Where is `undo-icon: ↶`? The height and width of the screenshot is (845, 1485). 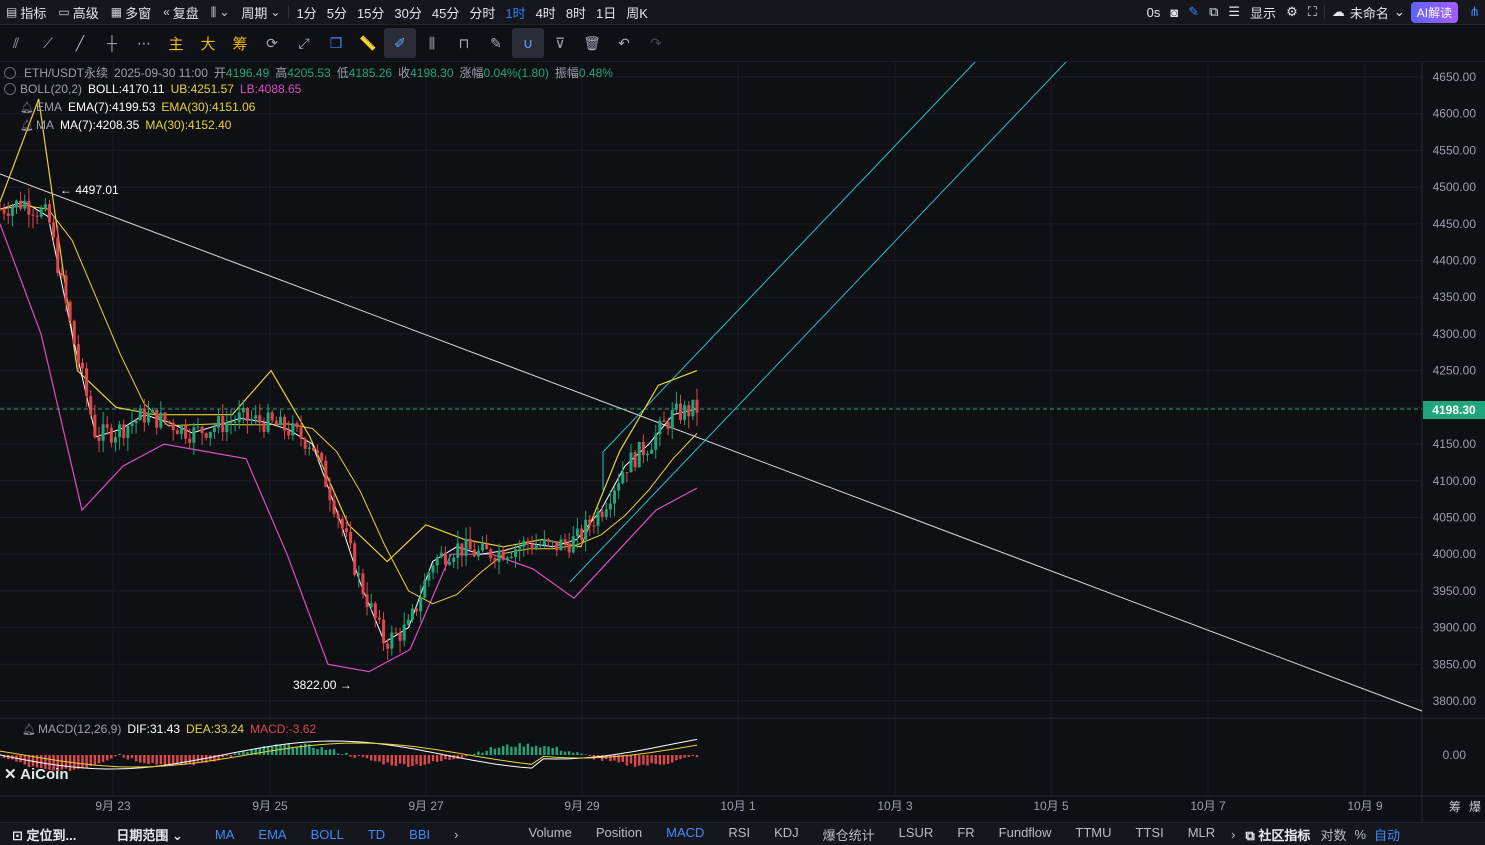
undo-icon: ↶ is located at coordinates (624, 43).